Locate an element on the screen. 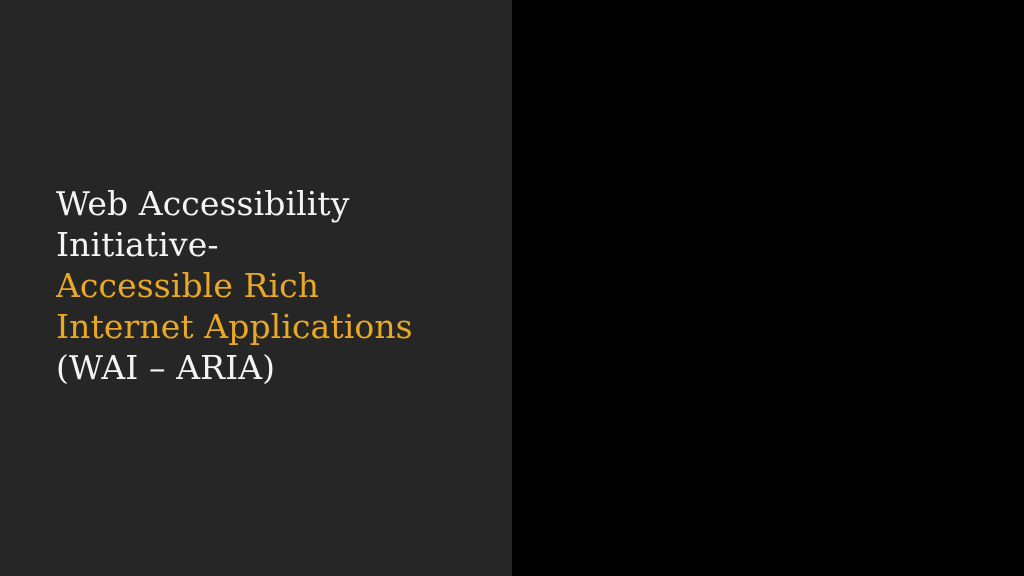  title-line-3: Accessible Rich is located at coordinates (188, 285).